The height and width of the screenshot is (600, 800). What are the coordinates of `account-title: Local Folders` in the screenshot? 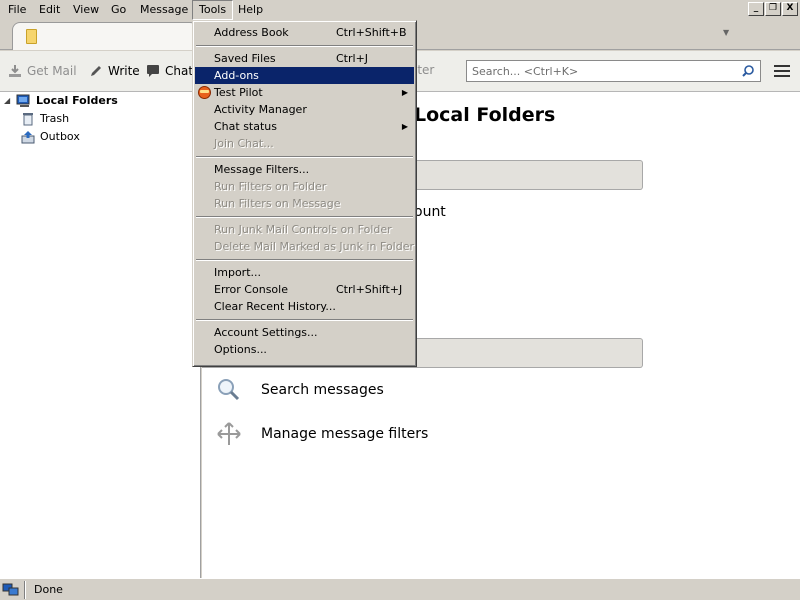 It's located at (485, 115).